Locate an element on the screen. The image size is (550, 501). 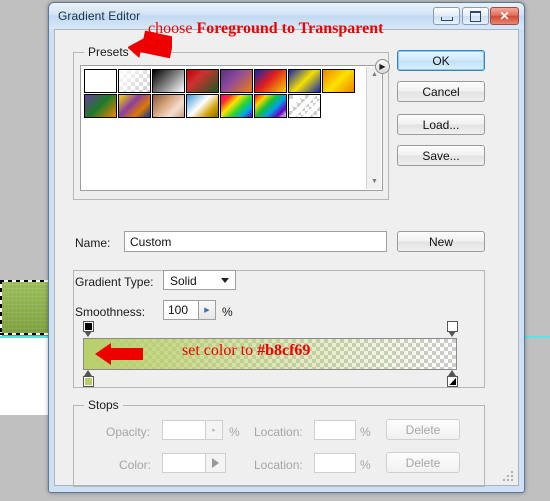
color-location-unit: % is located at coordinates (365, 465).